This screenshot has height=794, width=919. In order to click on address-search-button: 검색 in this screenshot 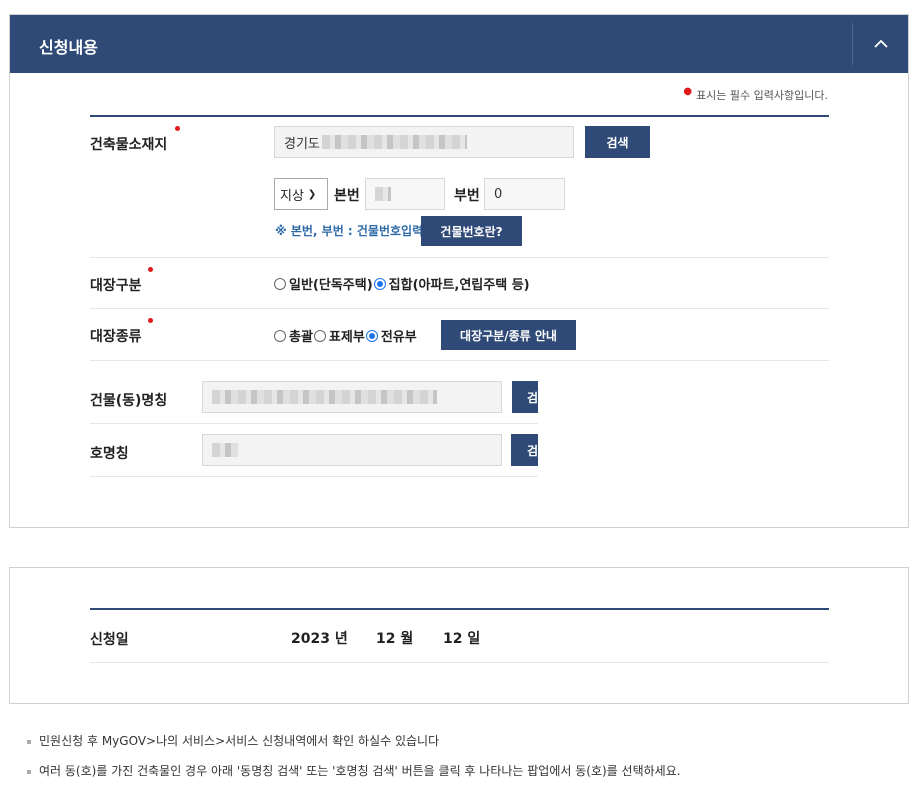, I will do `click(617, 142)`.